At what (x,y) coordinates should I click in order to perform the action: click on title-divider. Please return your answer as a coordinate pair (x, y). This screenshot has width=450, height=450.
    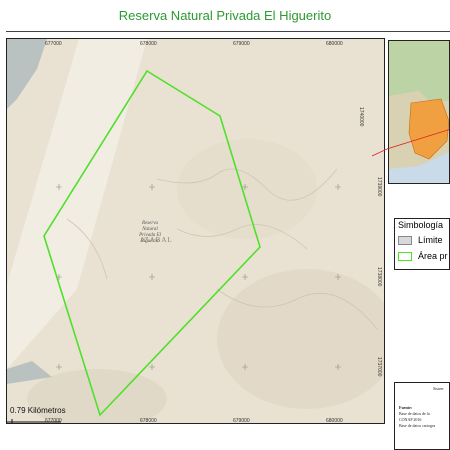
    Looking at the image, I should click on (228, 31).